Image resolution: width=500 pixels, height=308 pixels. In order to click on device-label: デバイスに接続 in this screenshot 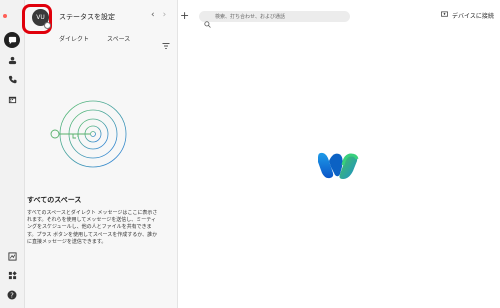, I will do `click(473, 16)`.